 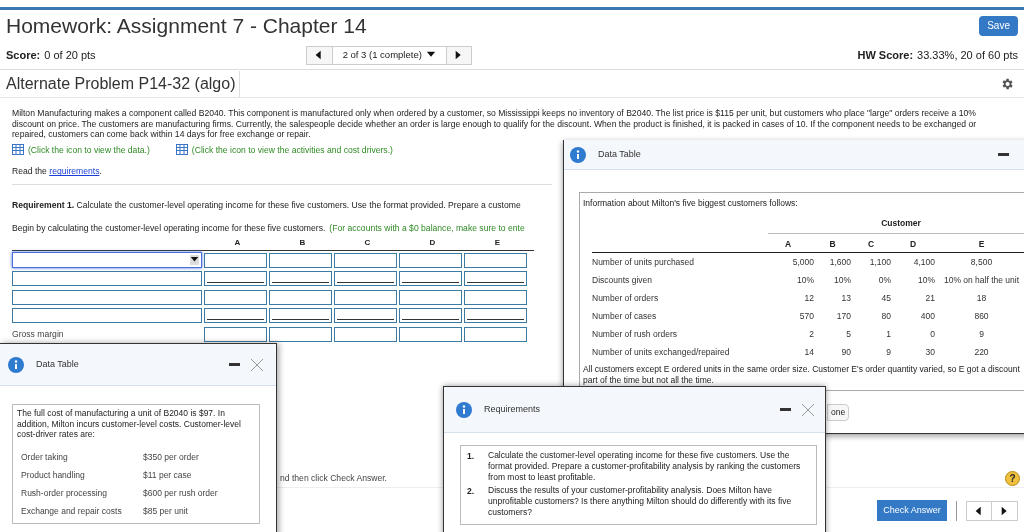 What do you see at coordinates (913, 244) in the screenshot?
I see `column-header: D` at bounding box center [913, 244].